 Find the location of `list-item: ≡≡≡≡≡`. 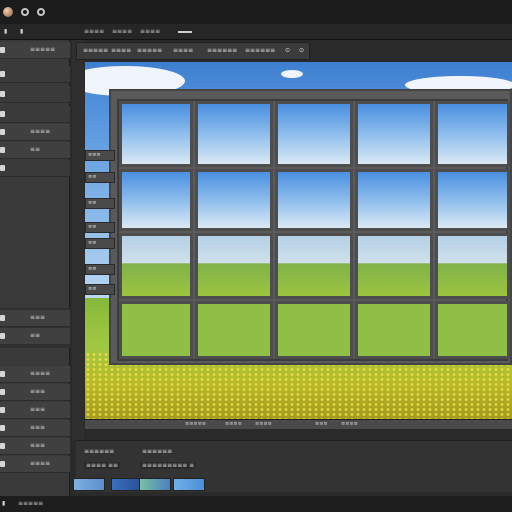

list-item: ≡≡≡≡≡ is located at coordinates (35, 50).